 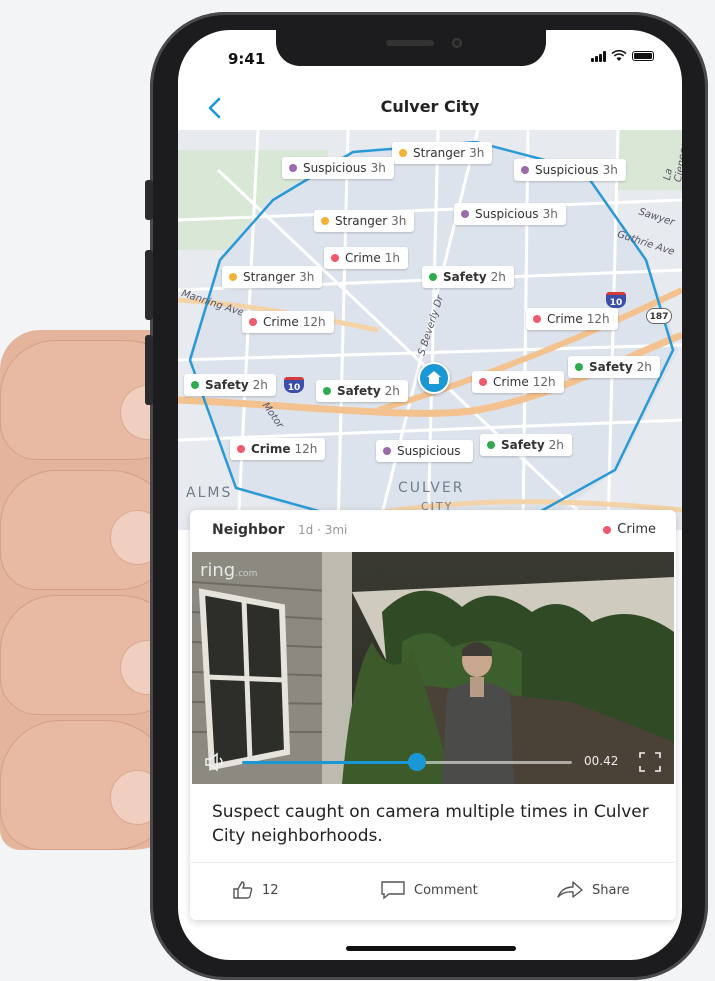 What do you see at coordinates (149, 370) in the screenshot?
I see `phone-volume-down` at bounding box center [149, 370].